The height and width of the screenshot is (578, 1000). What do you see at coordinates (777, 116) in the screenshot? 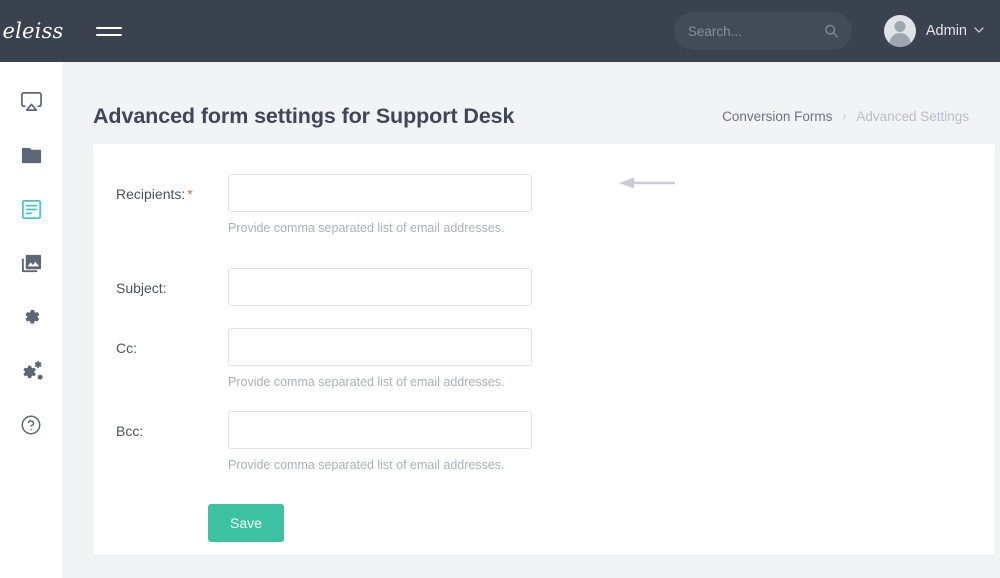
I see `breadcrumb-parent: Conversion Forms` at bounding box center [777, 116].